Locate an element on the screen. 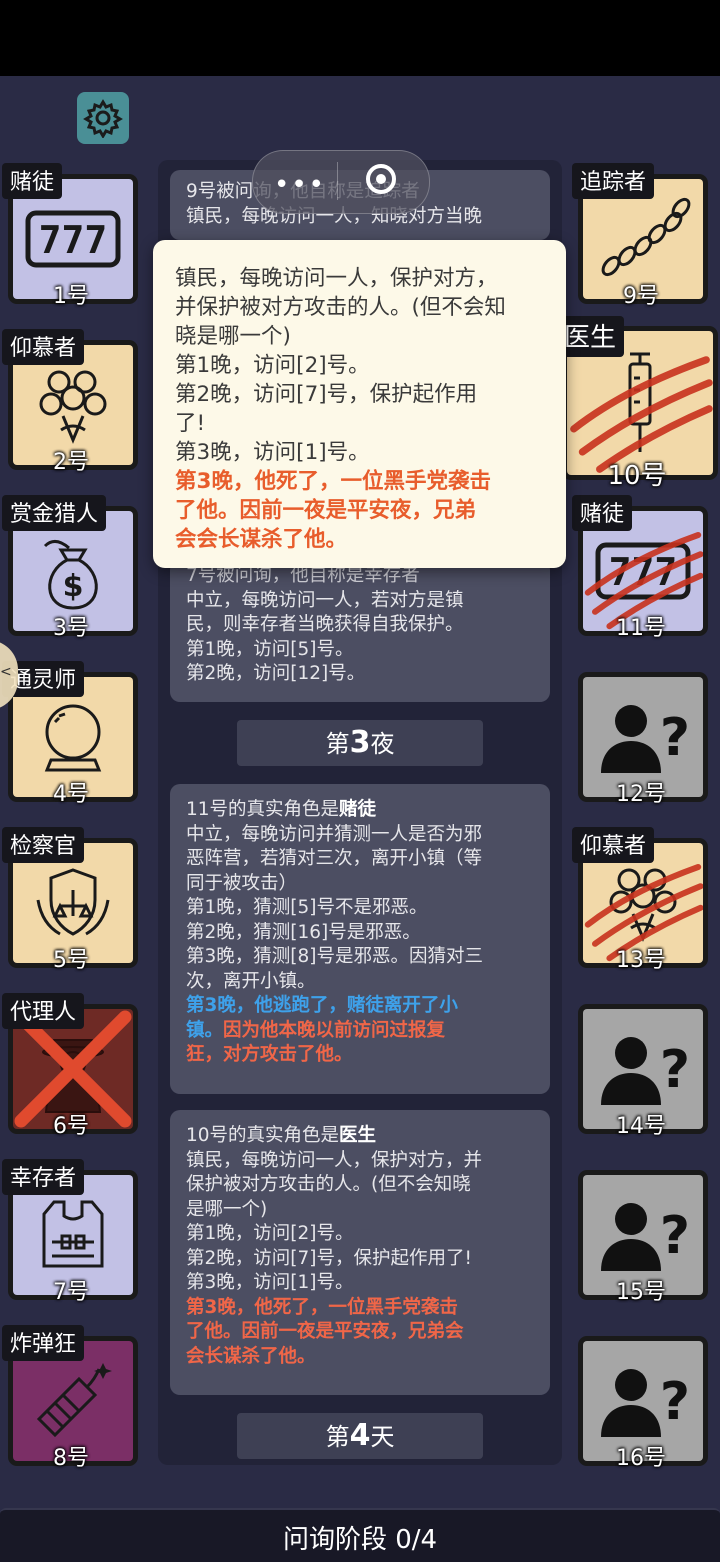 The height and width of the screenshot is (1562, 720). phase-bar: 问询阶段 0/4 is located at coordinates (360, 1535).